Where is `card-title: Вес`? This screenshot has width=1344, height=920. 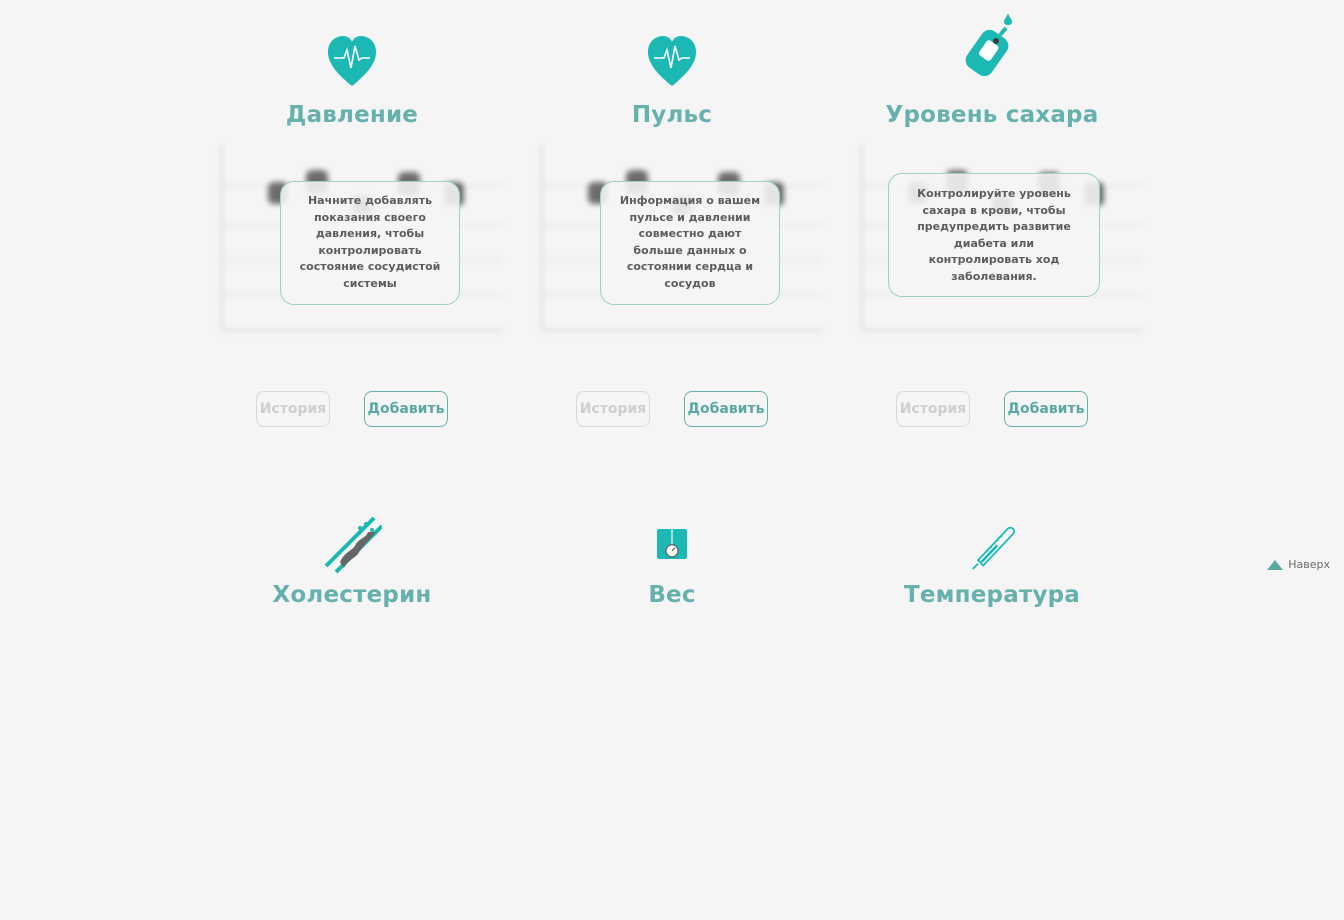 card-title: Вес is located at coordinates (672, 595).